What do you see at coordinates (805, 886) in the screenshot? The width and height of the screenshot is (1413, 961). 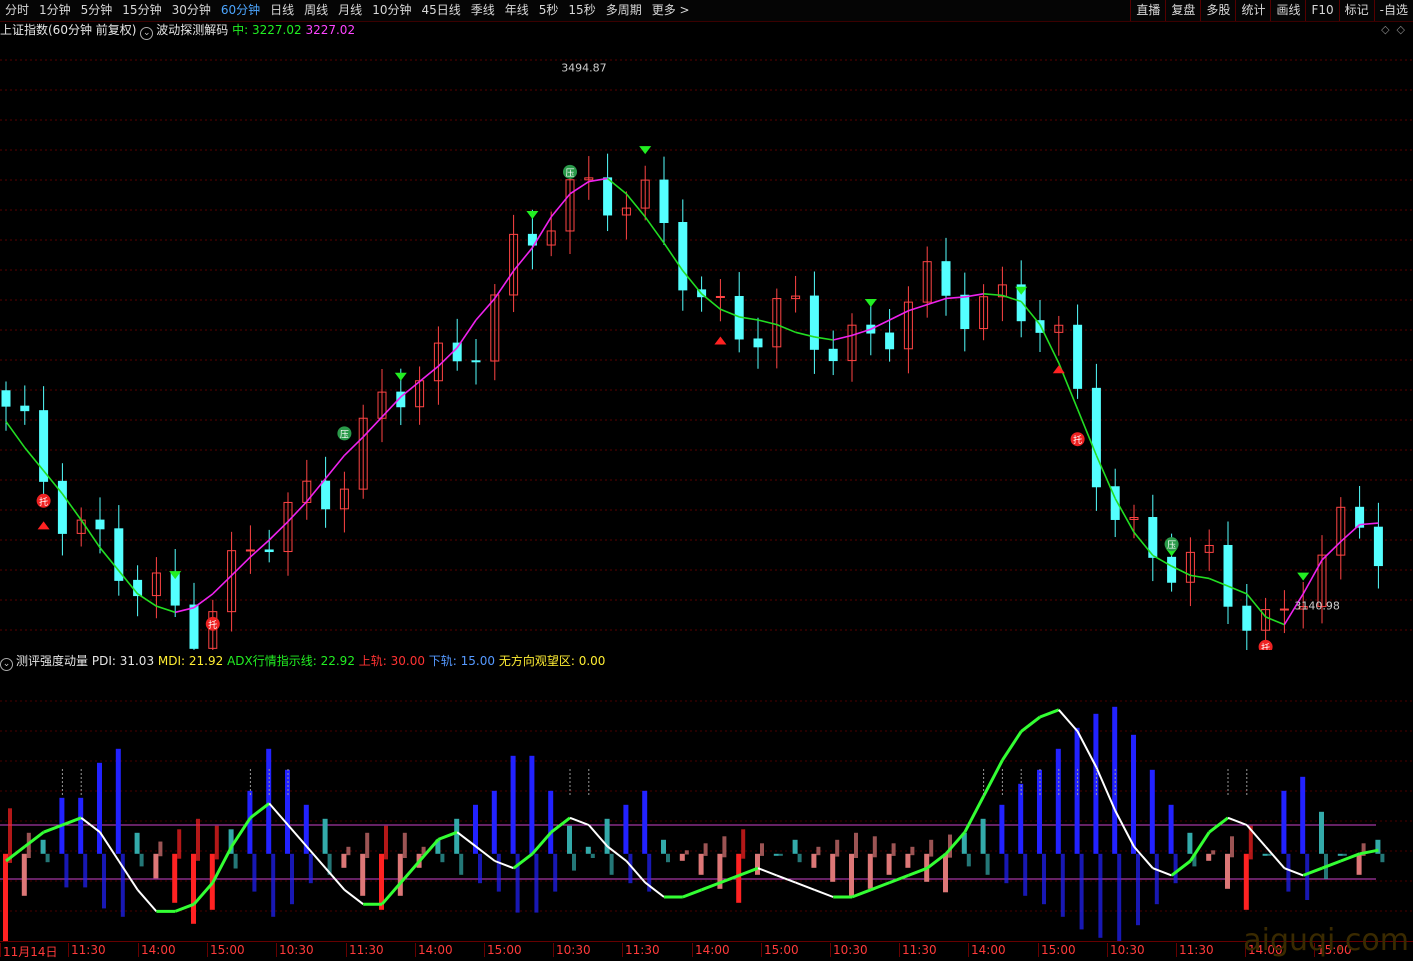 I see `adx-line-segment` at bounding box center [805, 886].